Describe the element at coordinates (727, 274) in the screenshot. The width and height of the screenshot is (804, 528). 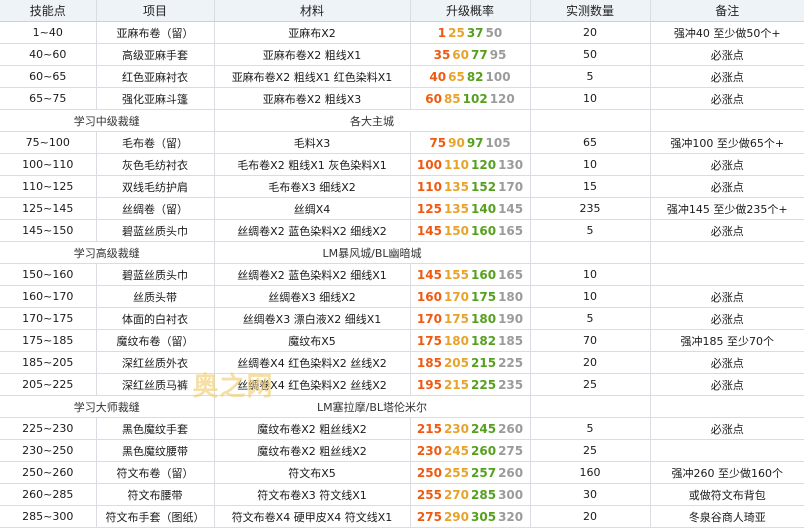
I see `note-cell` at that location.